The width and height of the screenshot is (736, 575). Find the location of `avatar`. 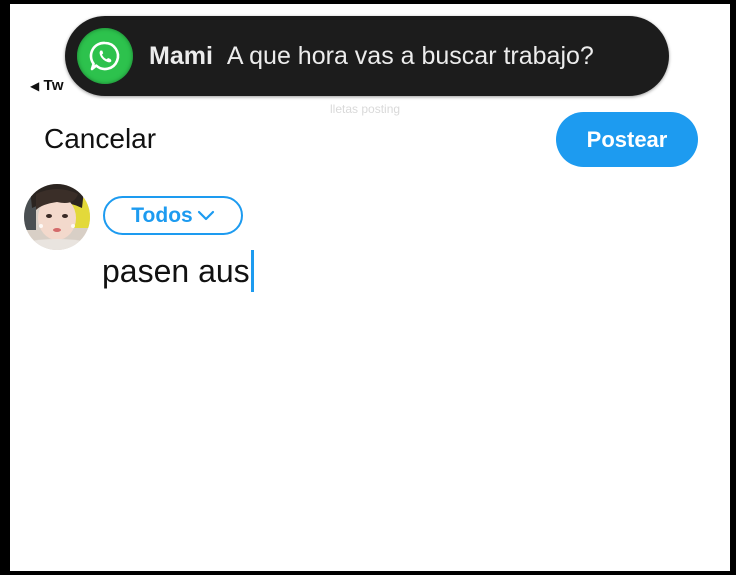

avatar is located at coordinates (57, 217).